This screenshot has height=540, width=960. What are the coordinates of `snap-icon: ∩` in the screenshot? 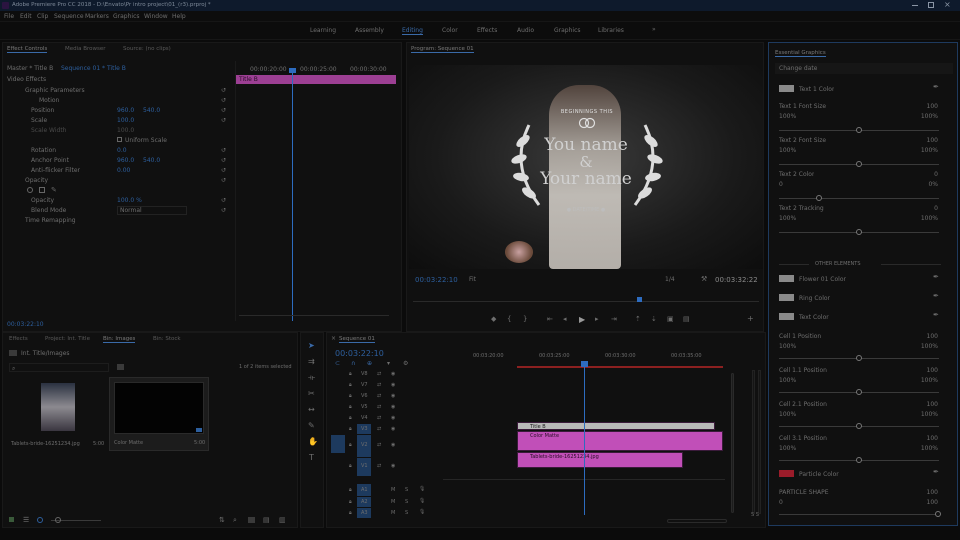 It's located at (353, 363).